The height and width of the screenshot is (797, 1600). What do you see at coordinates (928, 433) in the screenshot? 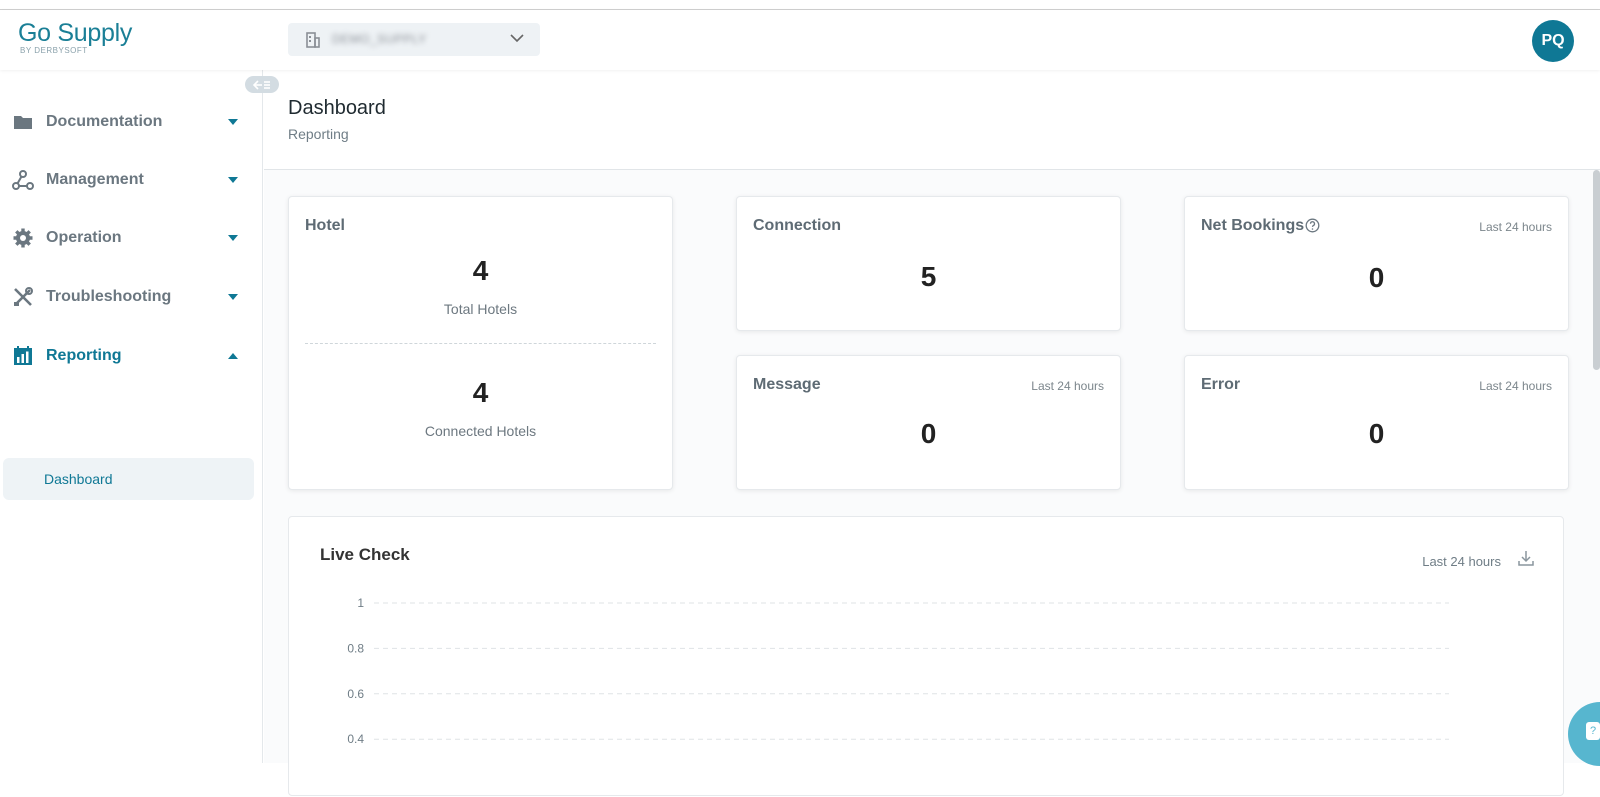
I see `message-value: 0` at bounding box center [928, 433].